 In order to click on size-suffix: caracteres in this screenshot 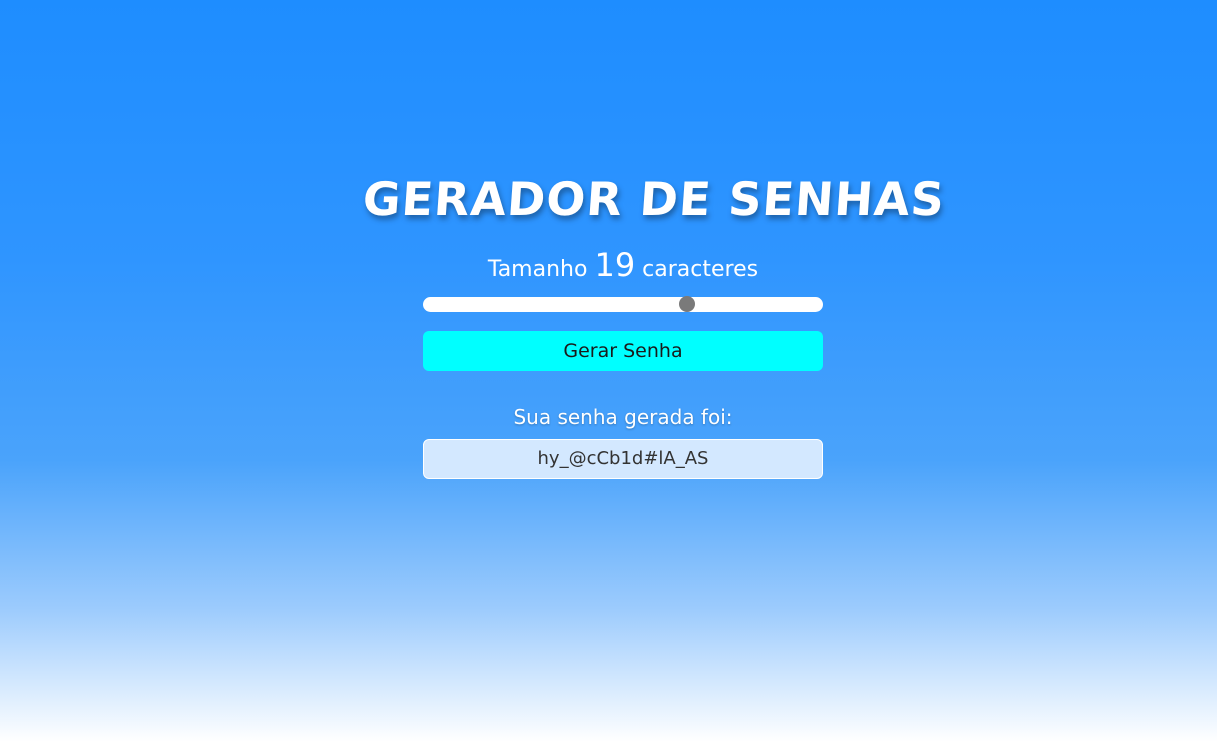, I will do `click(700, 269)`.